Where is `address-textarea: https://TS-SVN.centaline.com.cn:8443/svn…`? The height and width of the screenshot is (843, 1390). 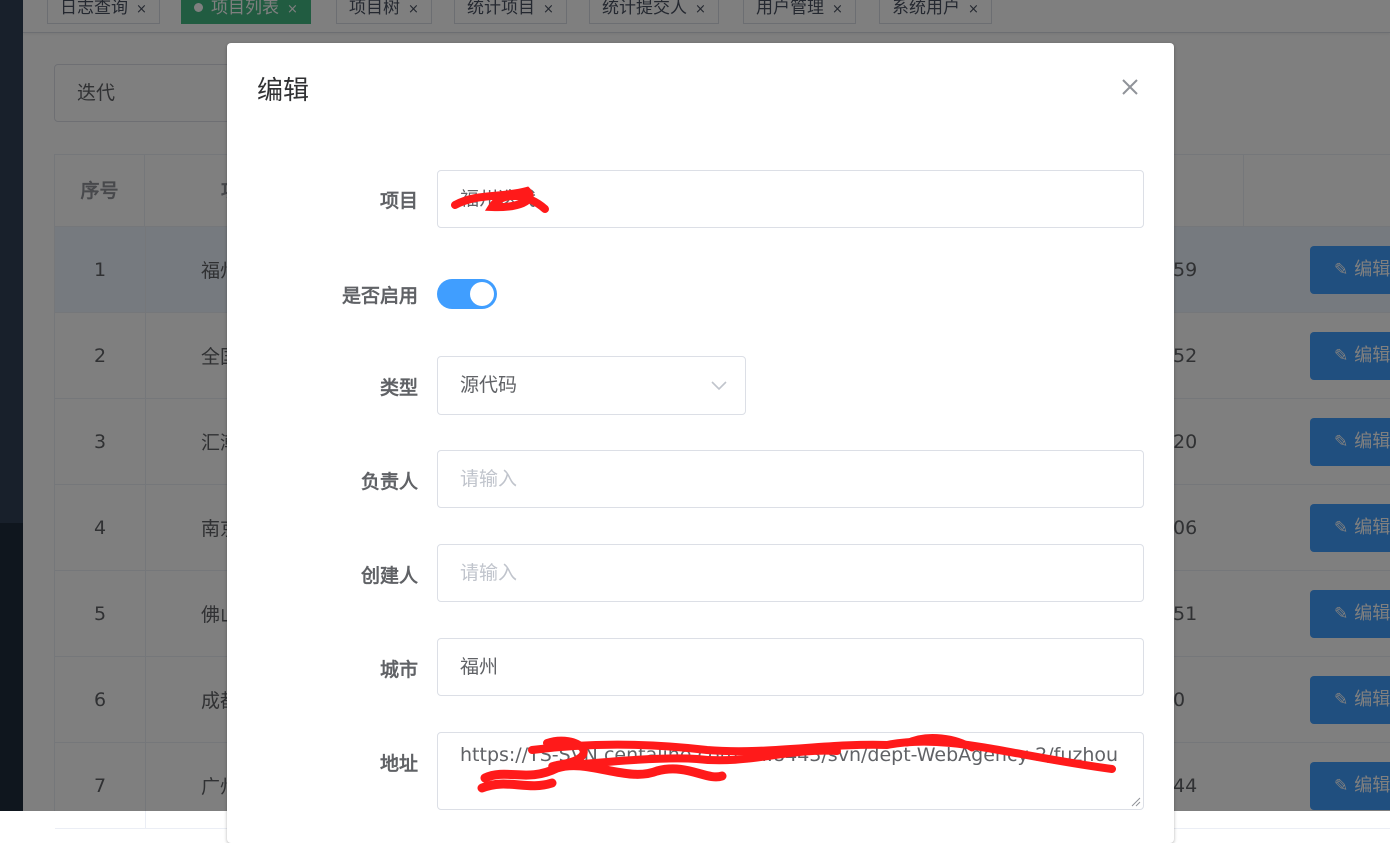 address-textarea: https://TS-SVN.centaline.com.cn:8443/svn… is located at coordinates (790, 771).